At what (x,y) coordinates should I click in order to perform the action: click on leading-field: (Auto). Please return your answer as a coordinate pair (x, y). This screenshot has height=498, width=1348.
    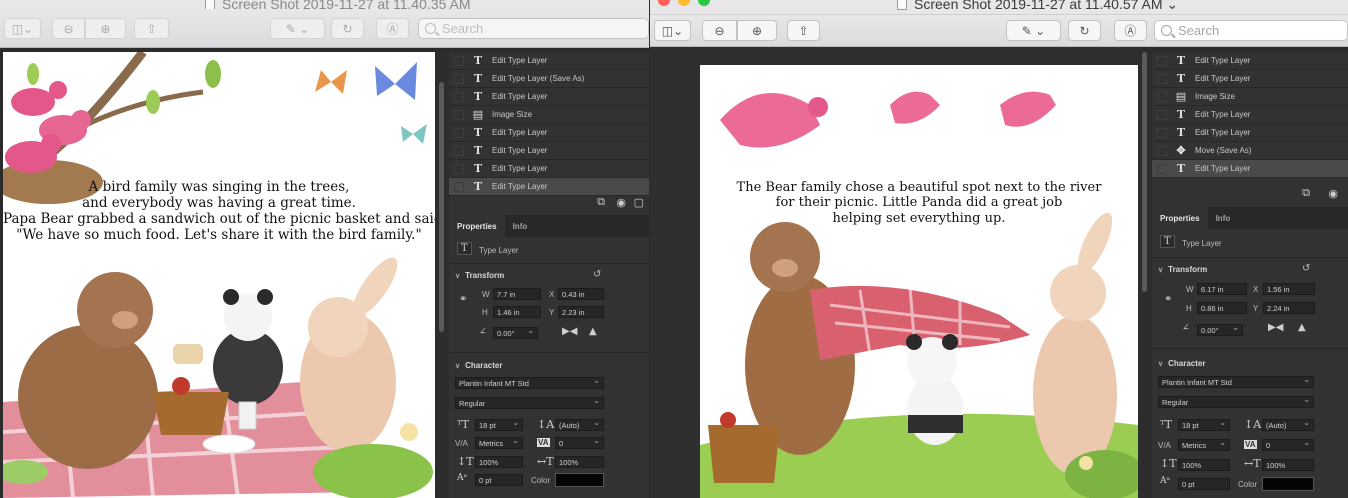
    Looking at the image, I should click on (1288, 425).